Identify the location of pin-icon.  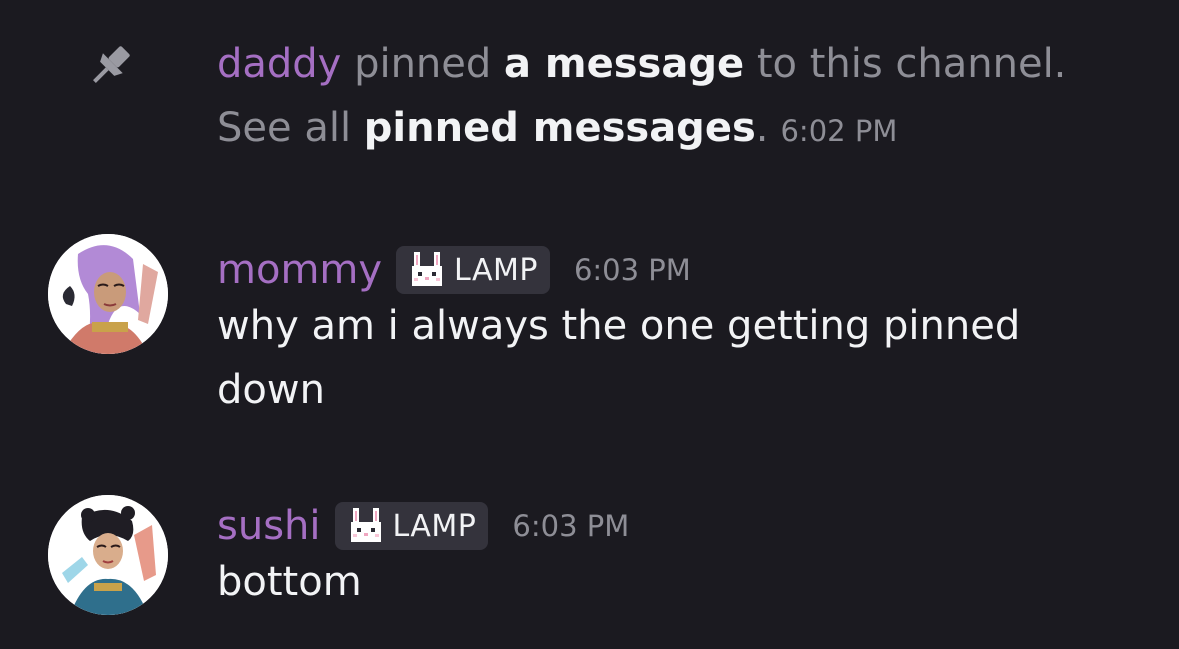
(110, 66).